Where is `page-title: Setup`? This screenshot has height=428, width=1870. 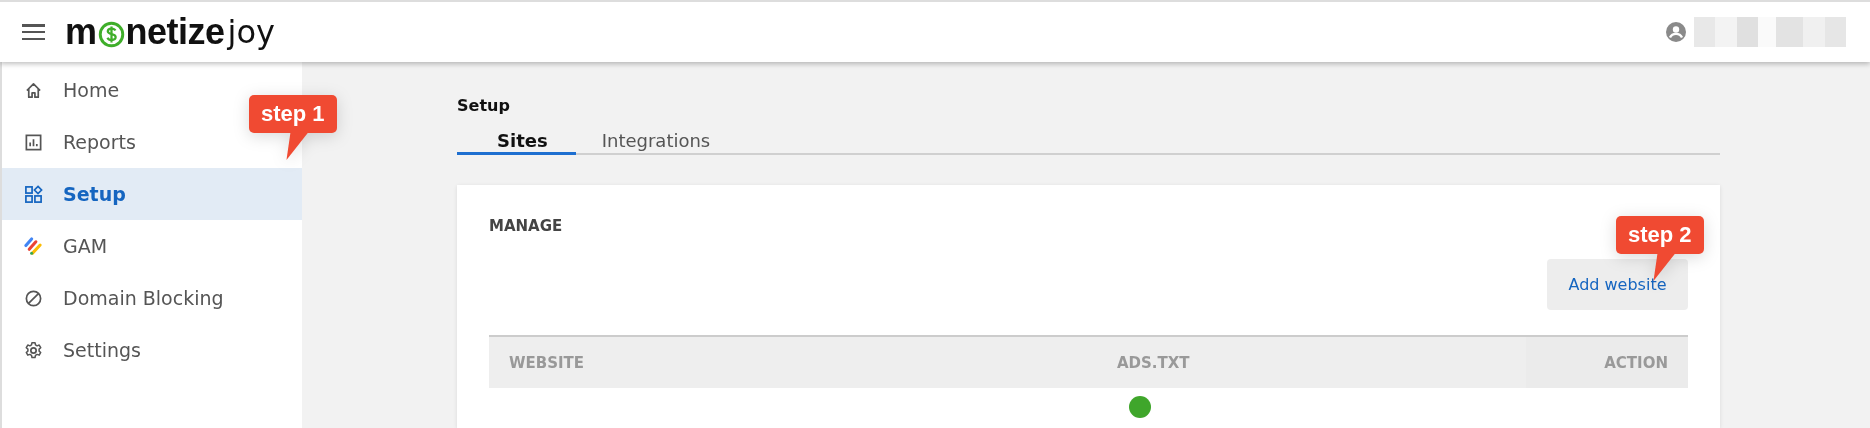
page-title: Setup is located at coordinates (484, 105).